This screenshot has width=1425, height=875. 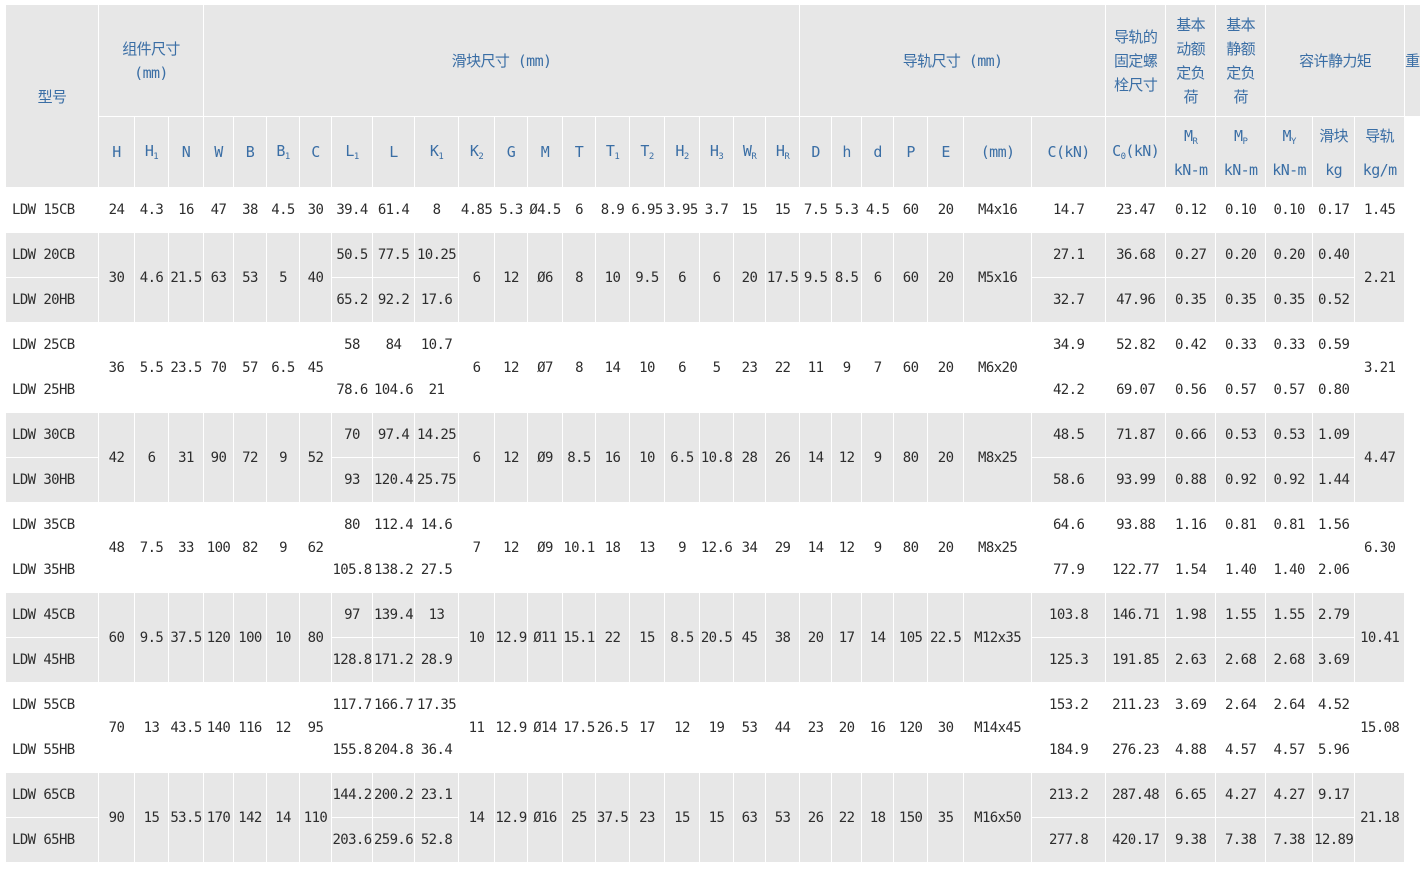 I want to click on cell-T1: 26.5, so click(x=613, y=727).